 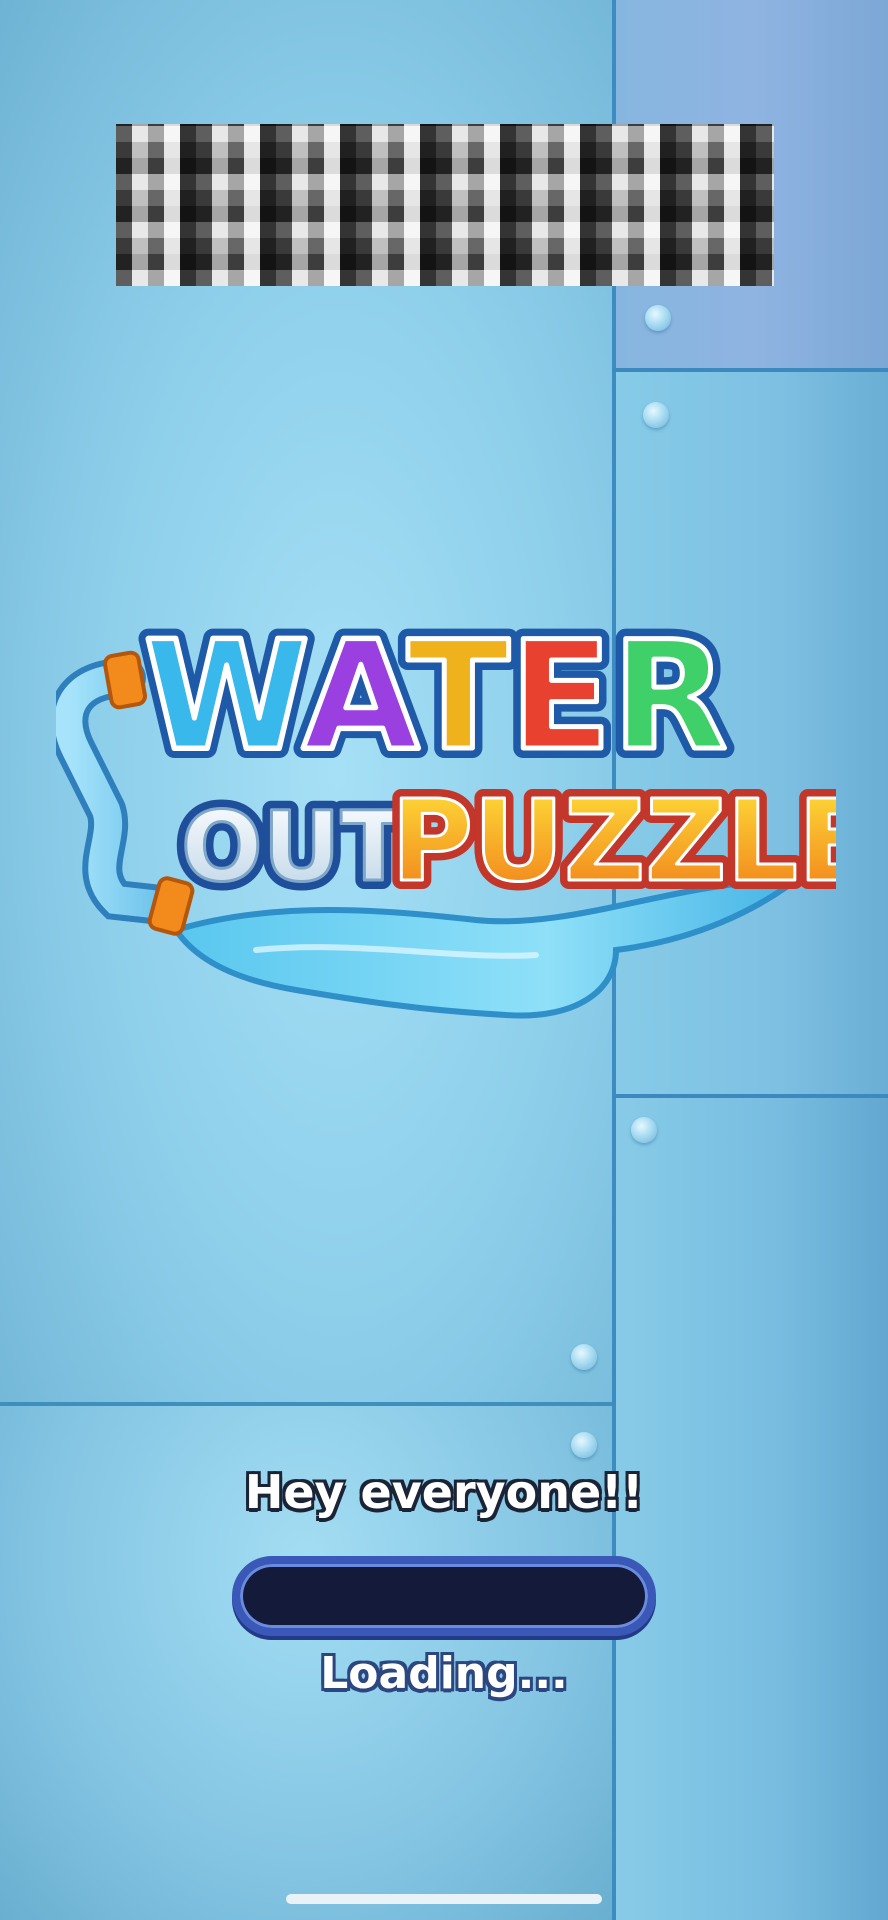 I want to click on greeting-text: Hey everyone!!, so click(x=444, y=1492).